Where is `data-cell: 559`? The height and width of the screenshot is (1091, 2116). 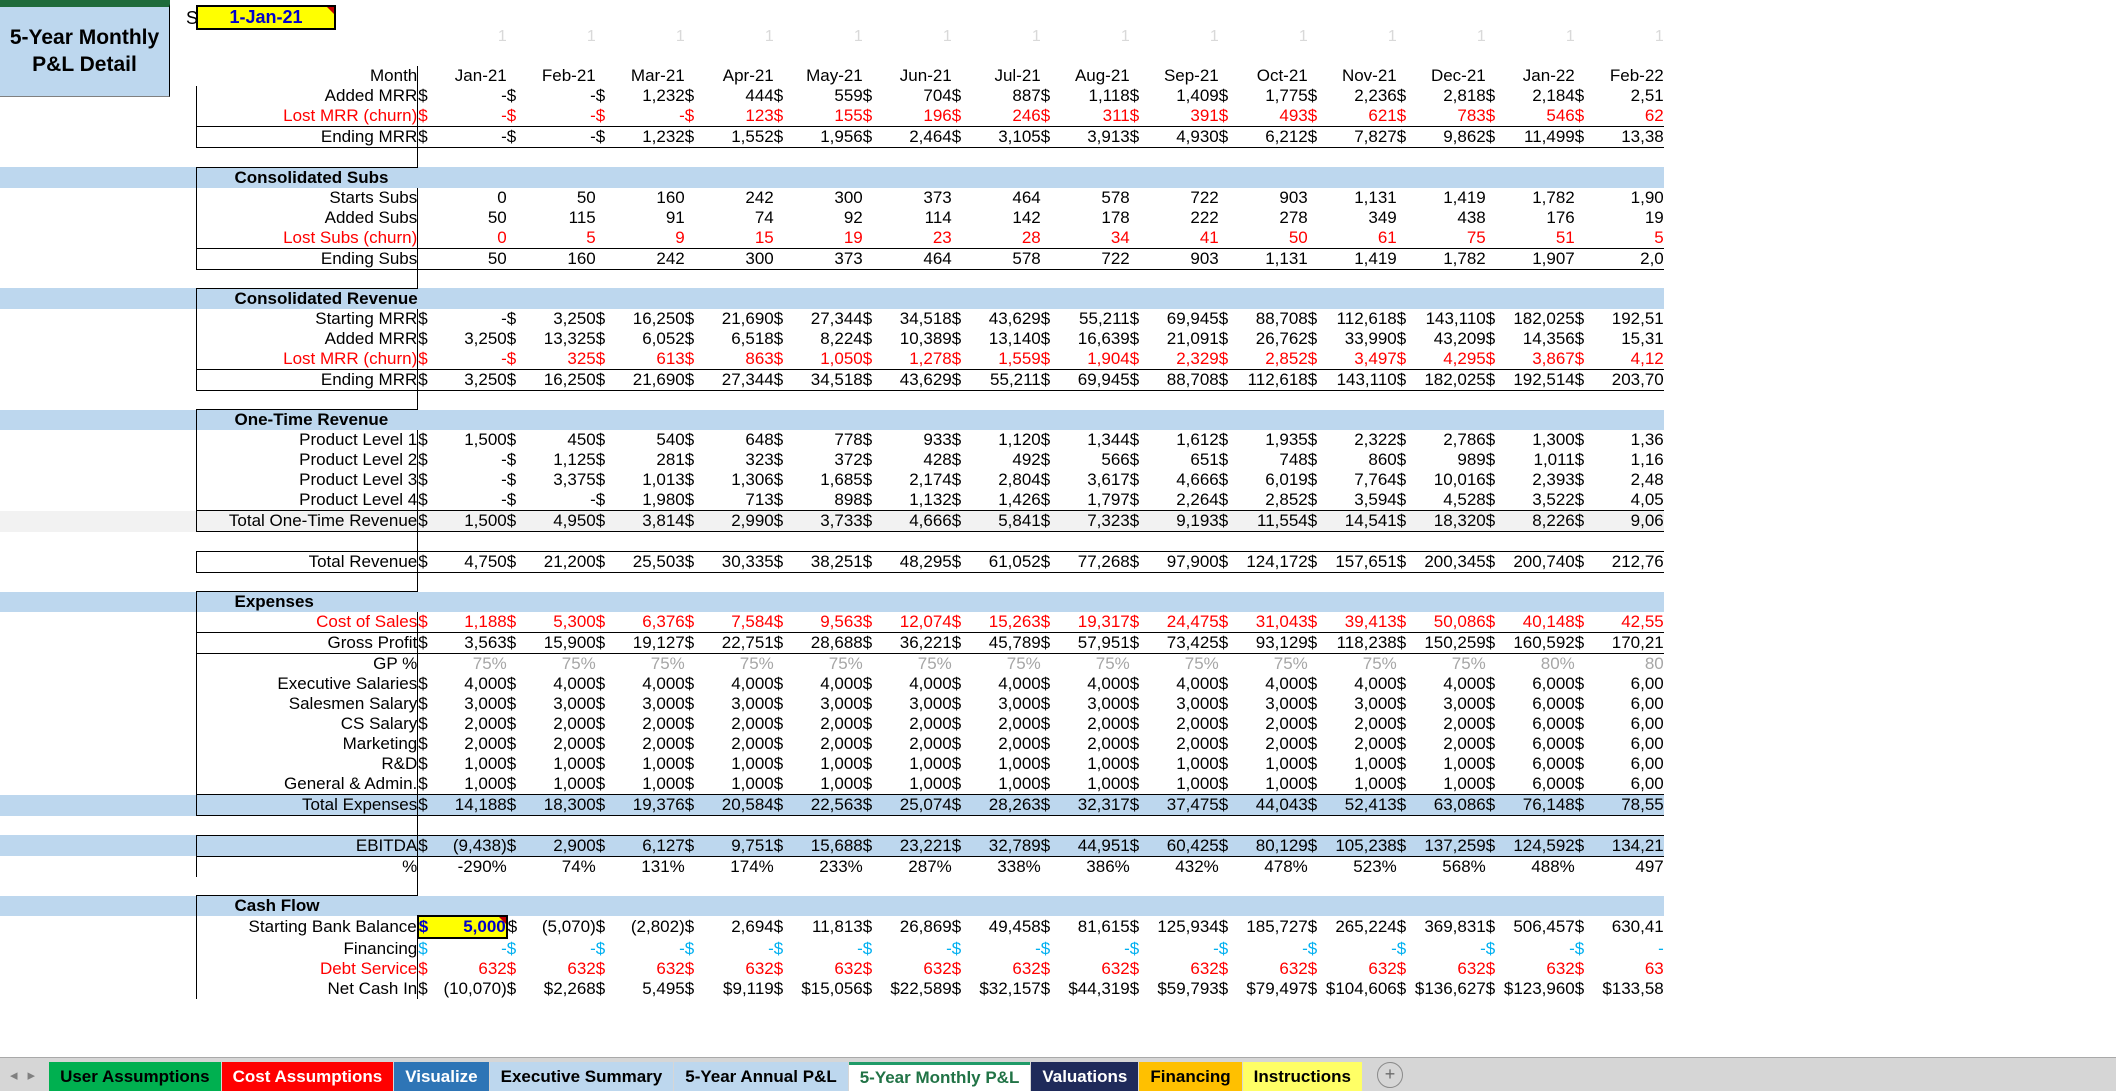
data-cell: 559 is located at coordinates (825, 96).